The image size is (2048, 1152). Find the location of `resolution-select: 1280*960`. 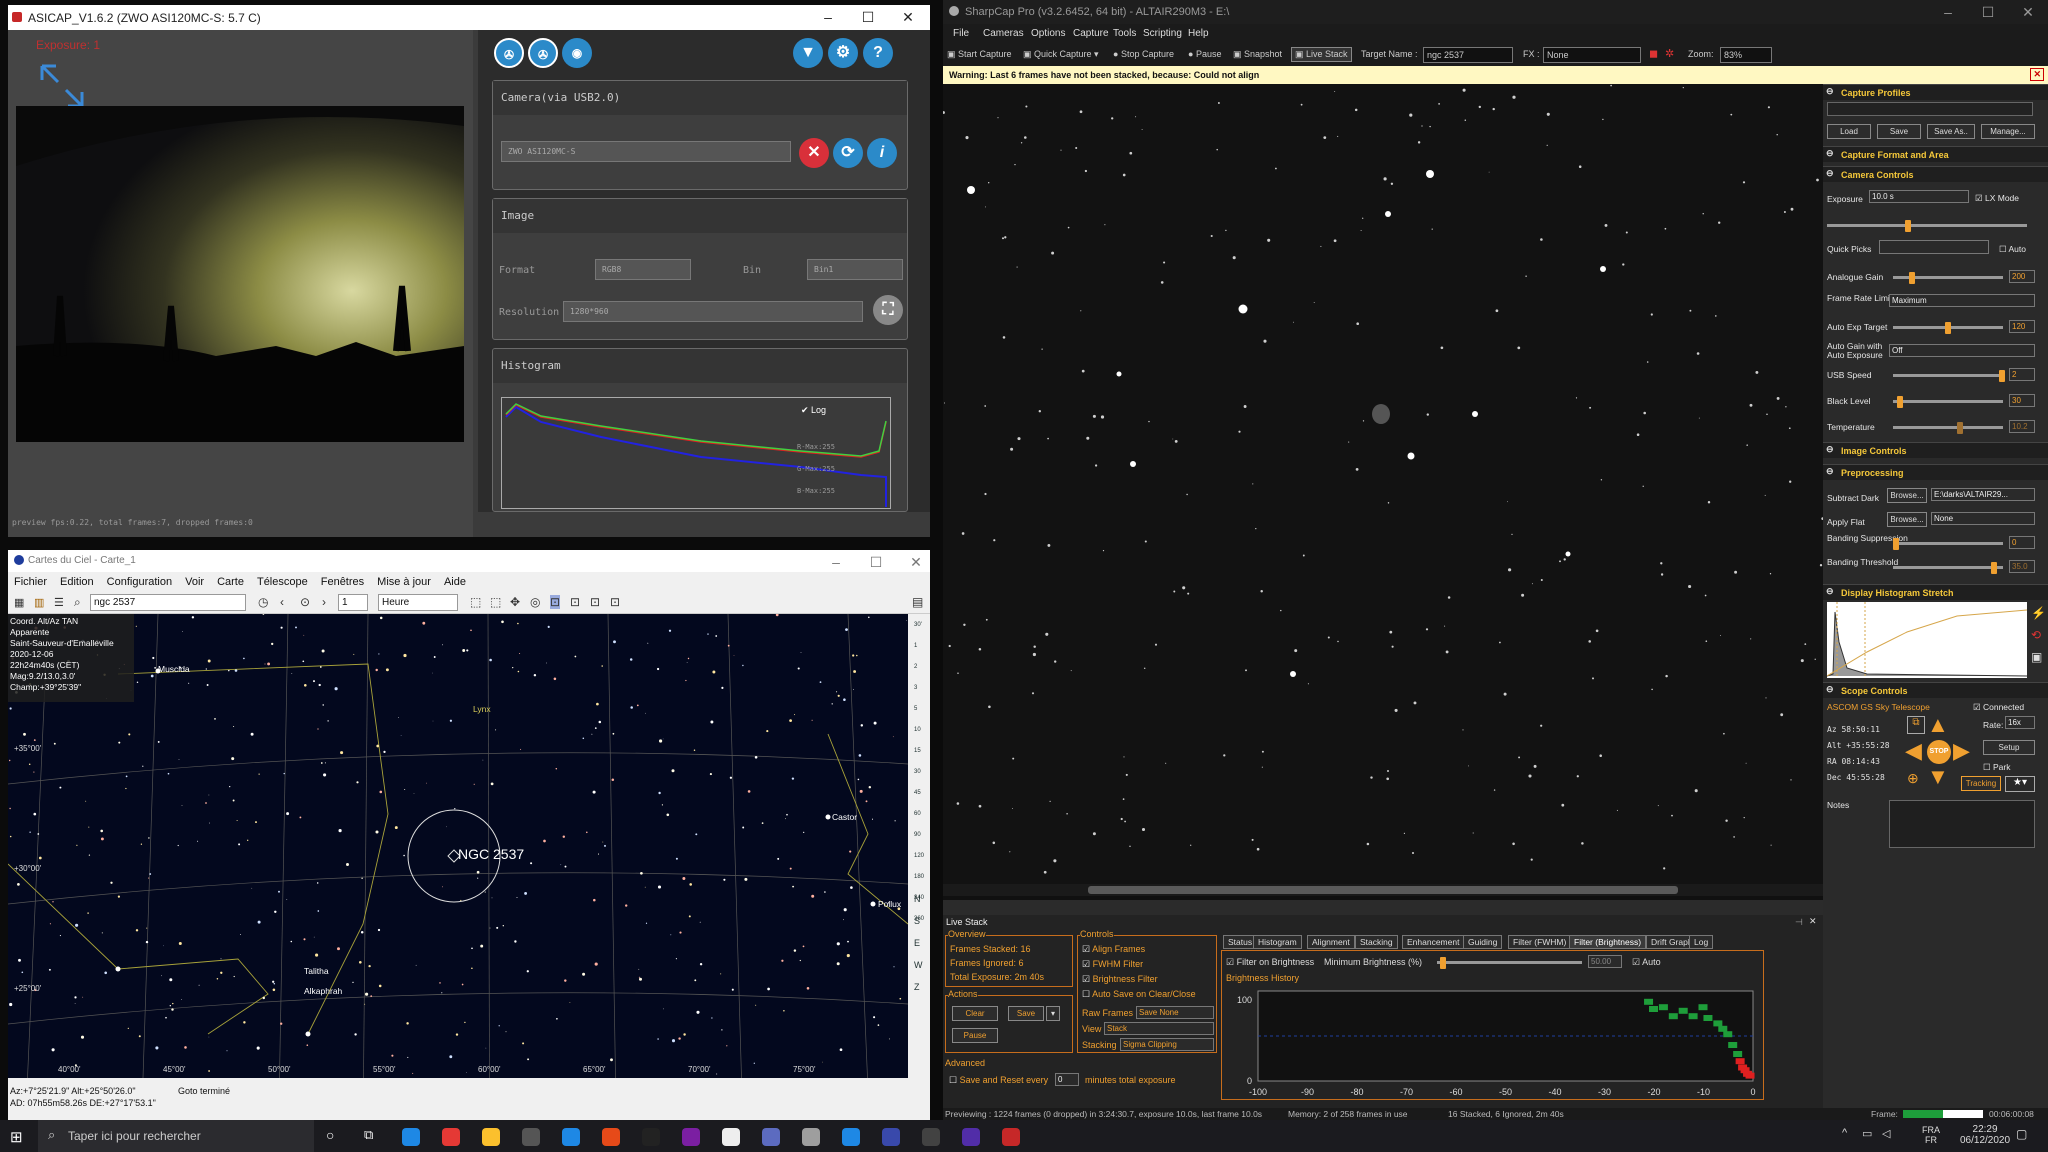

resolution-select: 1280*960 is located at coordinates (713, 311).